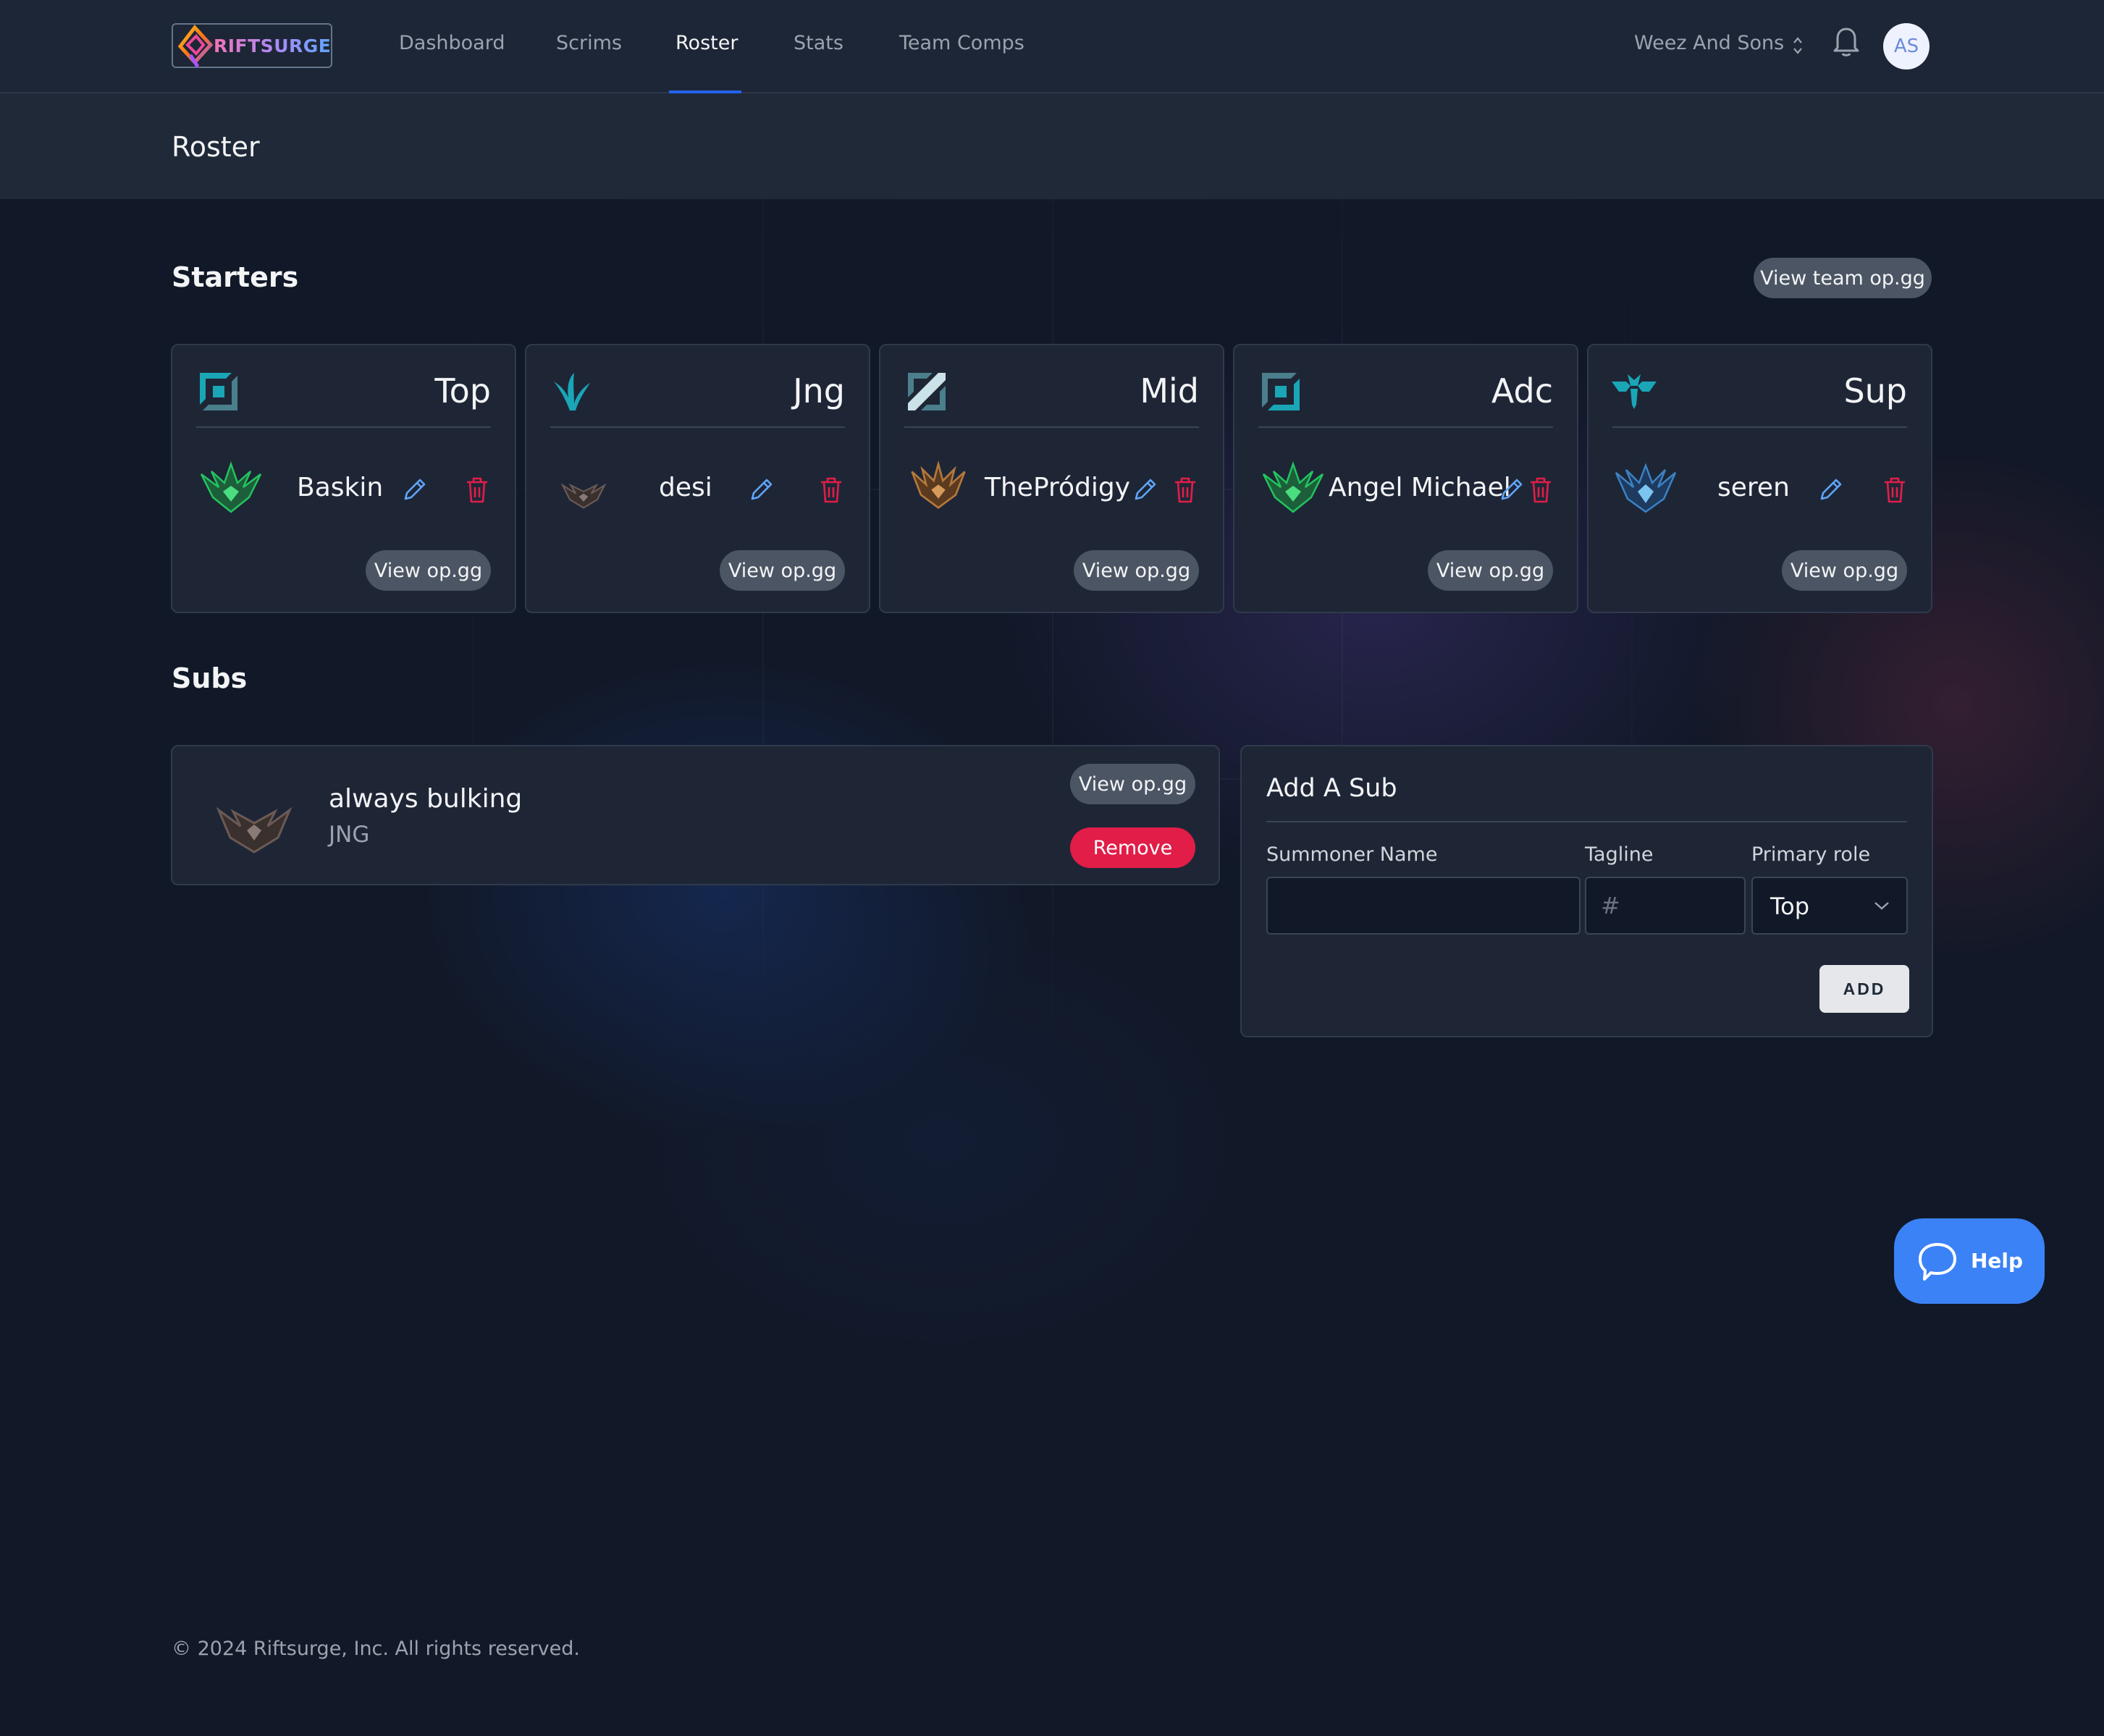 This screenshot has width=2104, height=1736. I want to click on summoner-name-label: Summoner Name, so click(1352, 855).